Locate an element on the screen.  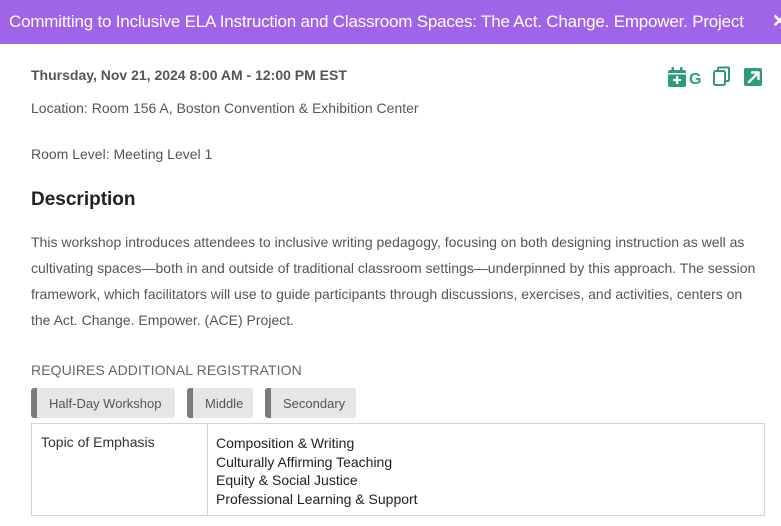
description-heading: Description is located at coordinates (83, 199).